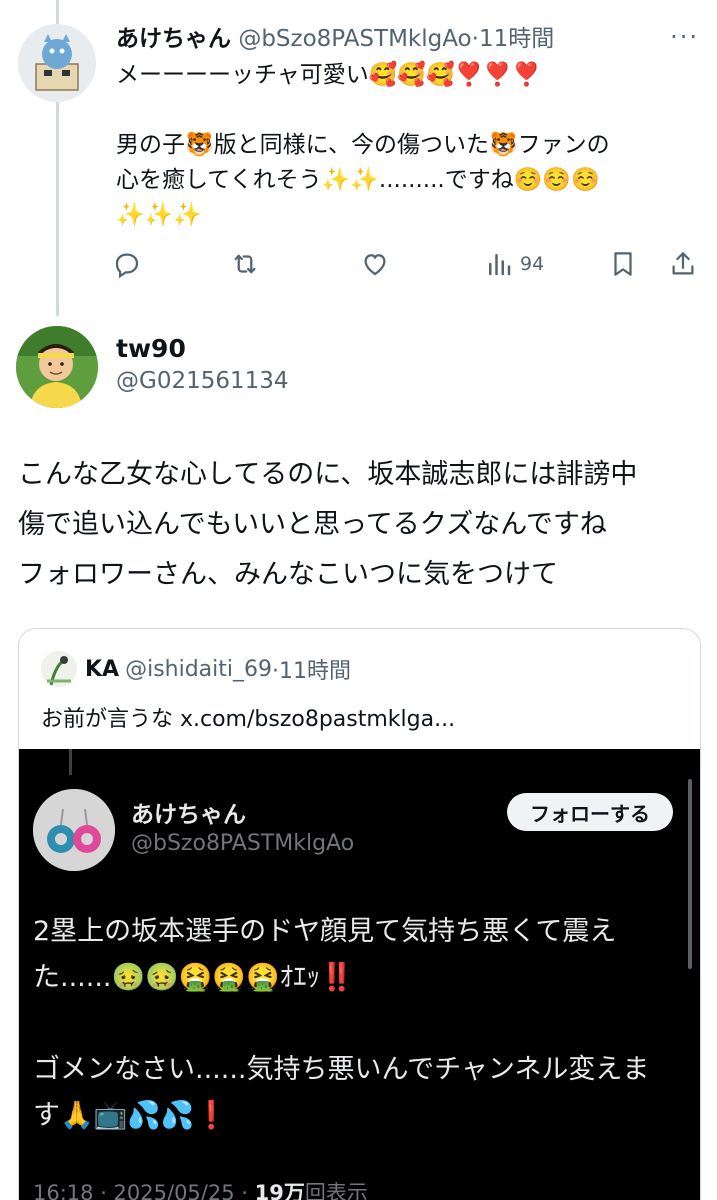 The image size is (717, 1200). What do you see at coordinates (202, 381) in the screenshot?
I see `tweet-author-handle: @G021561134` at bounding box center [202, 381].